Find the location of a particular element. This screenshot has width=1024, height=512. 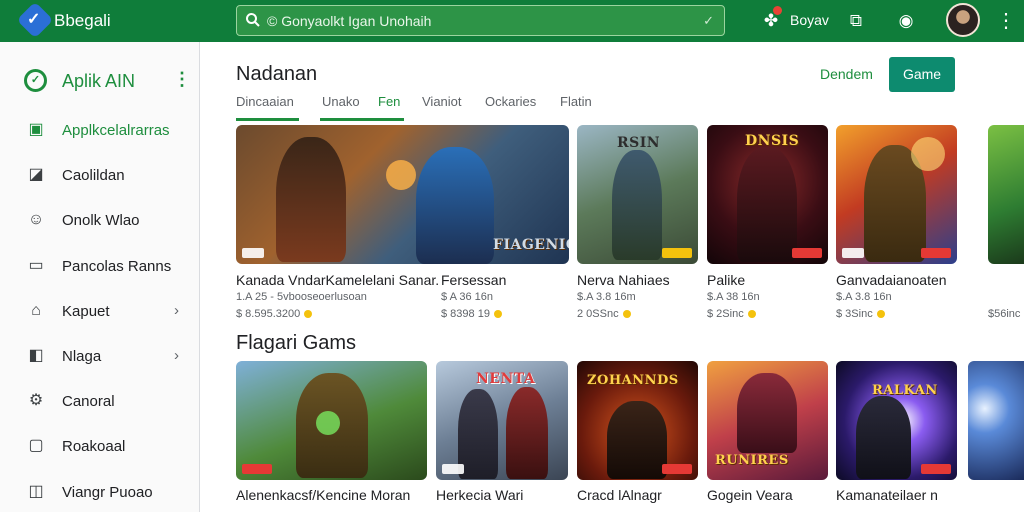

game-price: $ 3Sinc is located at coordinates (860, 314).